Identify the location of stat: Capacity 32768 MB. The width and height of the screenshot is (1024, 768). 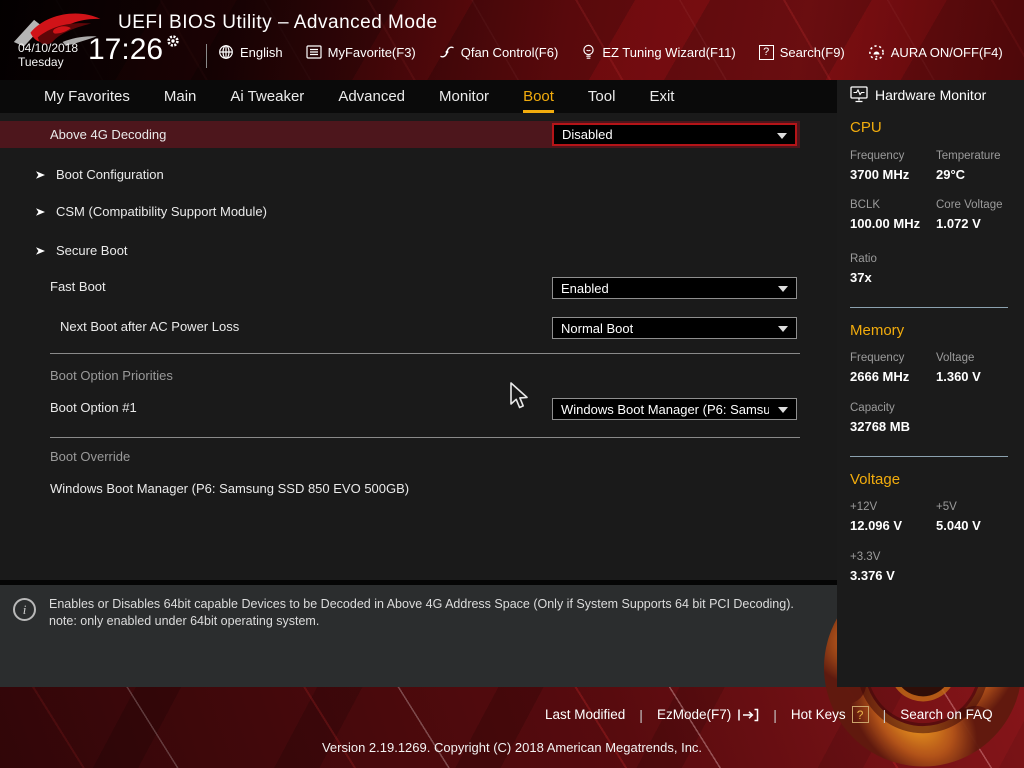
(893, 418).